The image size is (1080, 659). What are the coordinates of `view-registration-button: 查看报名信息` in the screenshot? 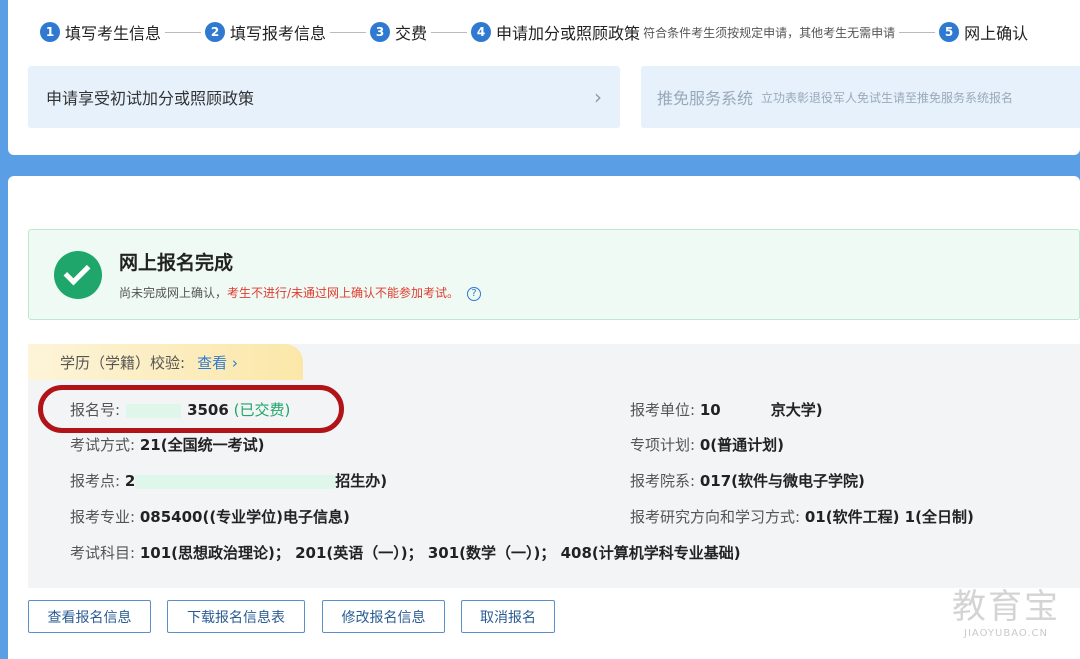 It's located at (89, 616).